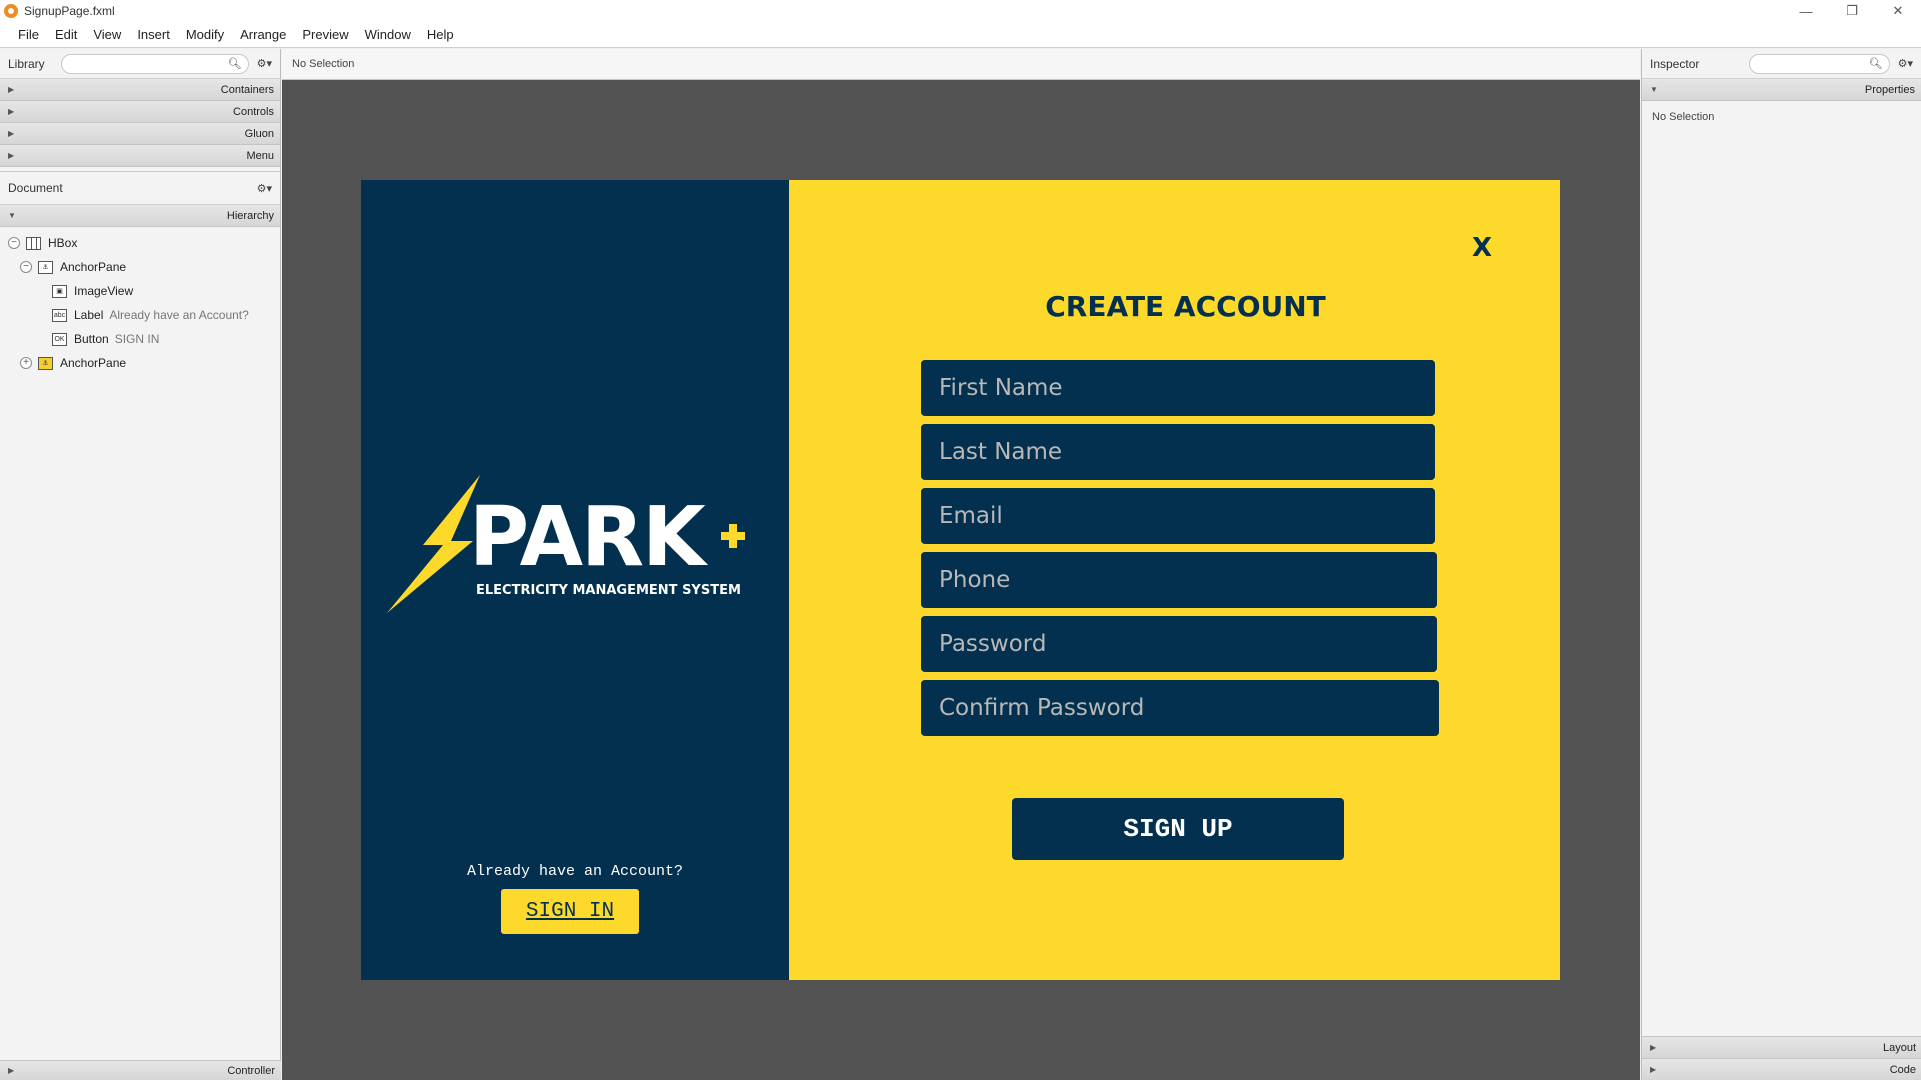 The width and height of the screenshot is (1921, 1080). What do you see at coordinates (1899, 1047) in the screenshot?
I see `section-label: Layout` at bounding box center [1899, 1047].